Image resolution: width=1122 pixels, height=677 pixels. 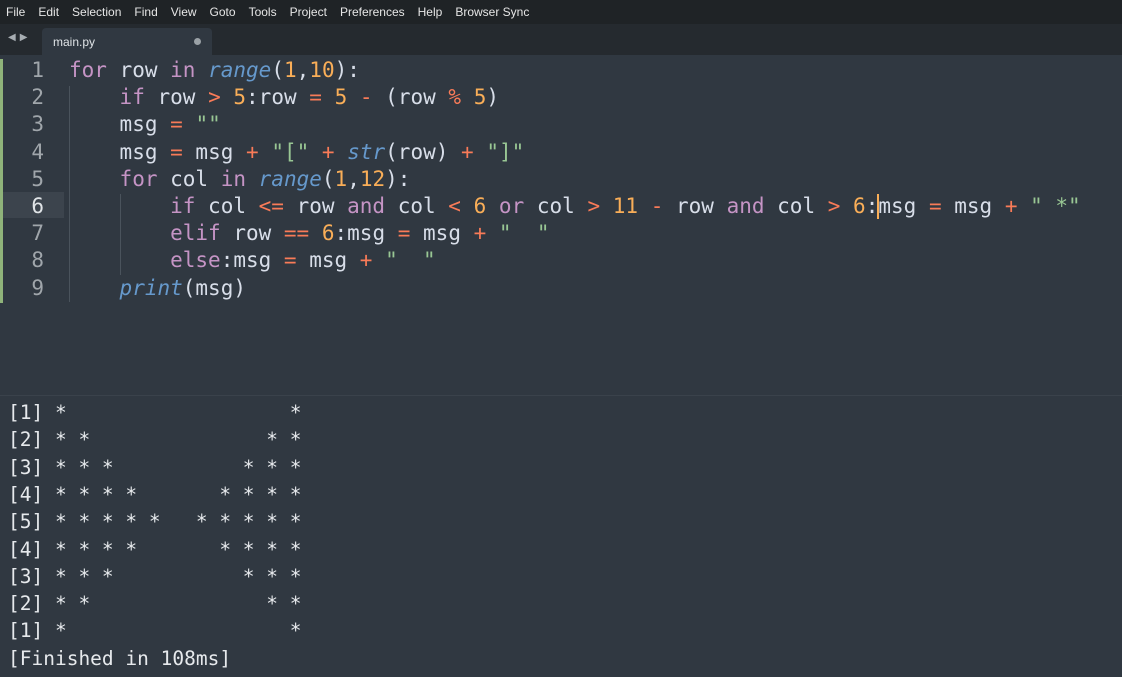 What do you see at coordinates (184, 12) in the screenshot?
I see `menu-item-view: View` at bounding box center [184, 12].